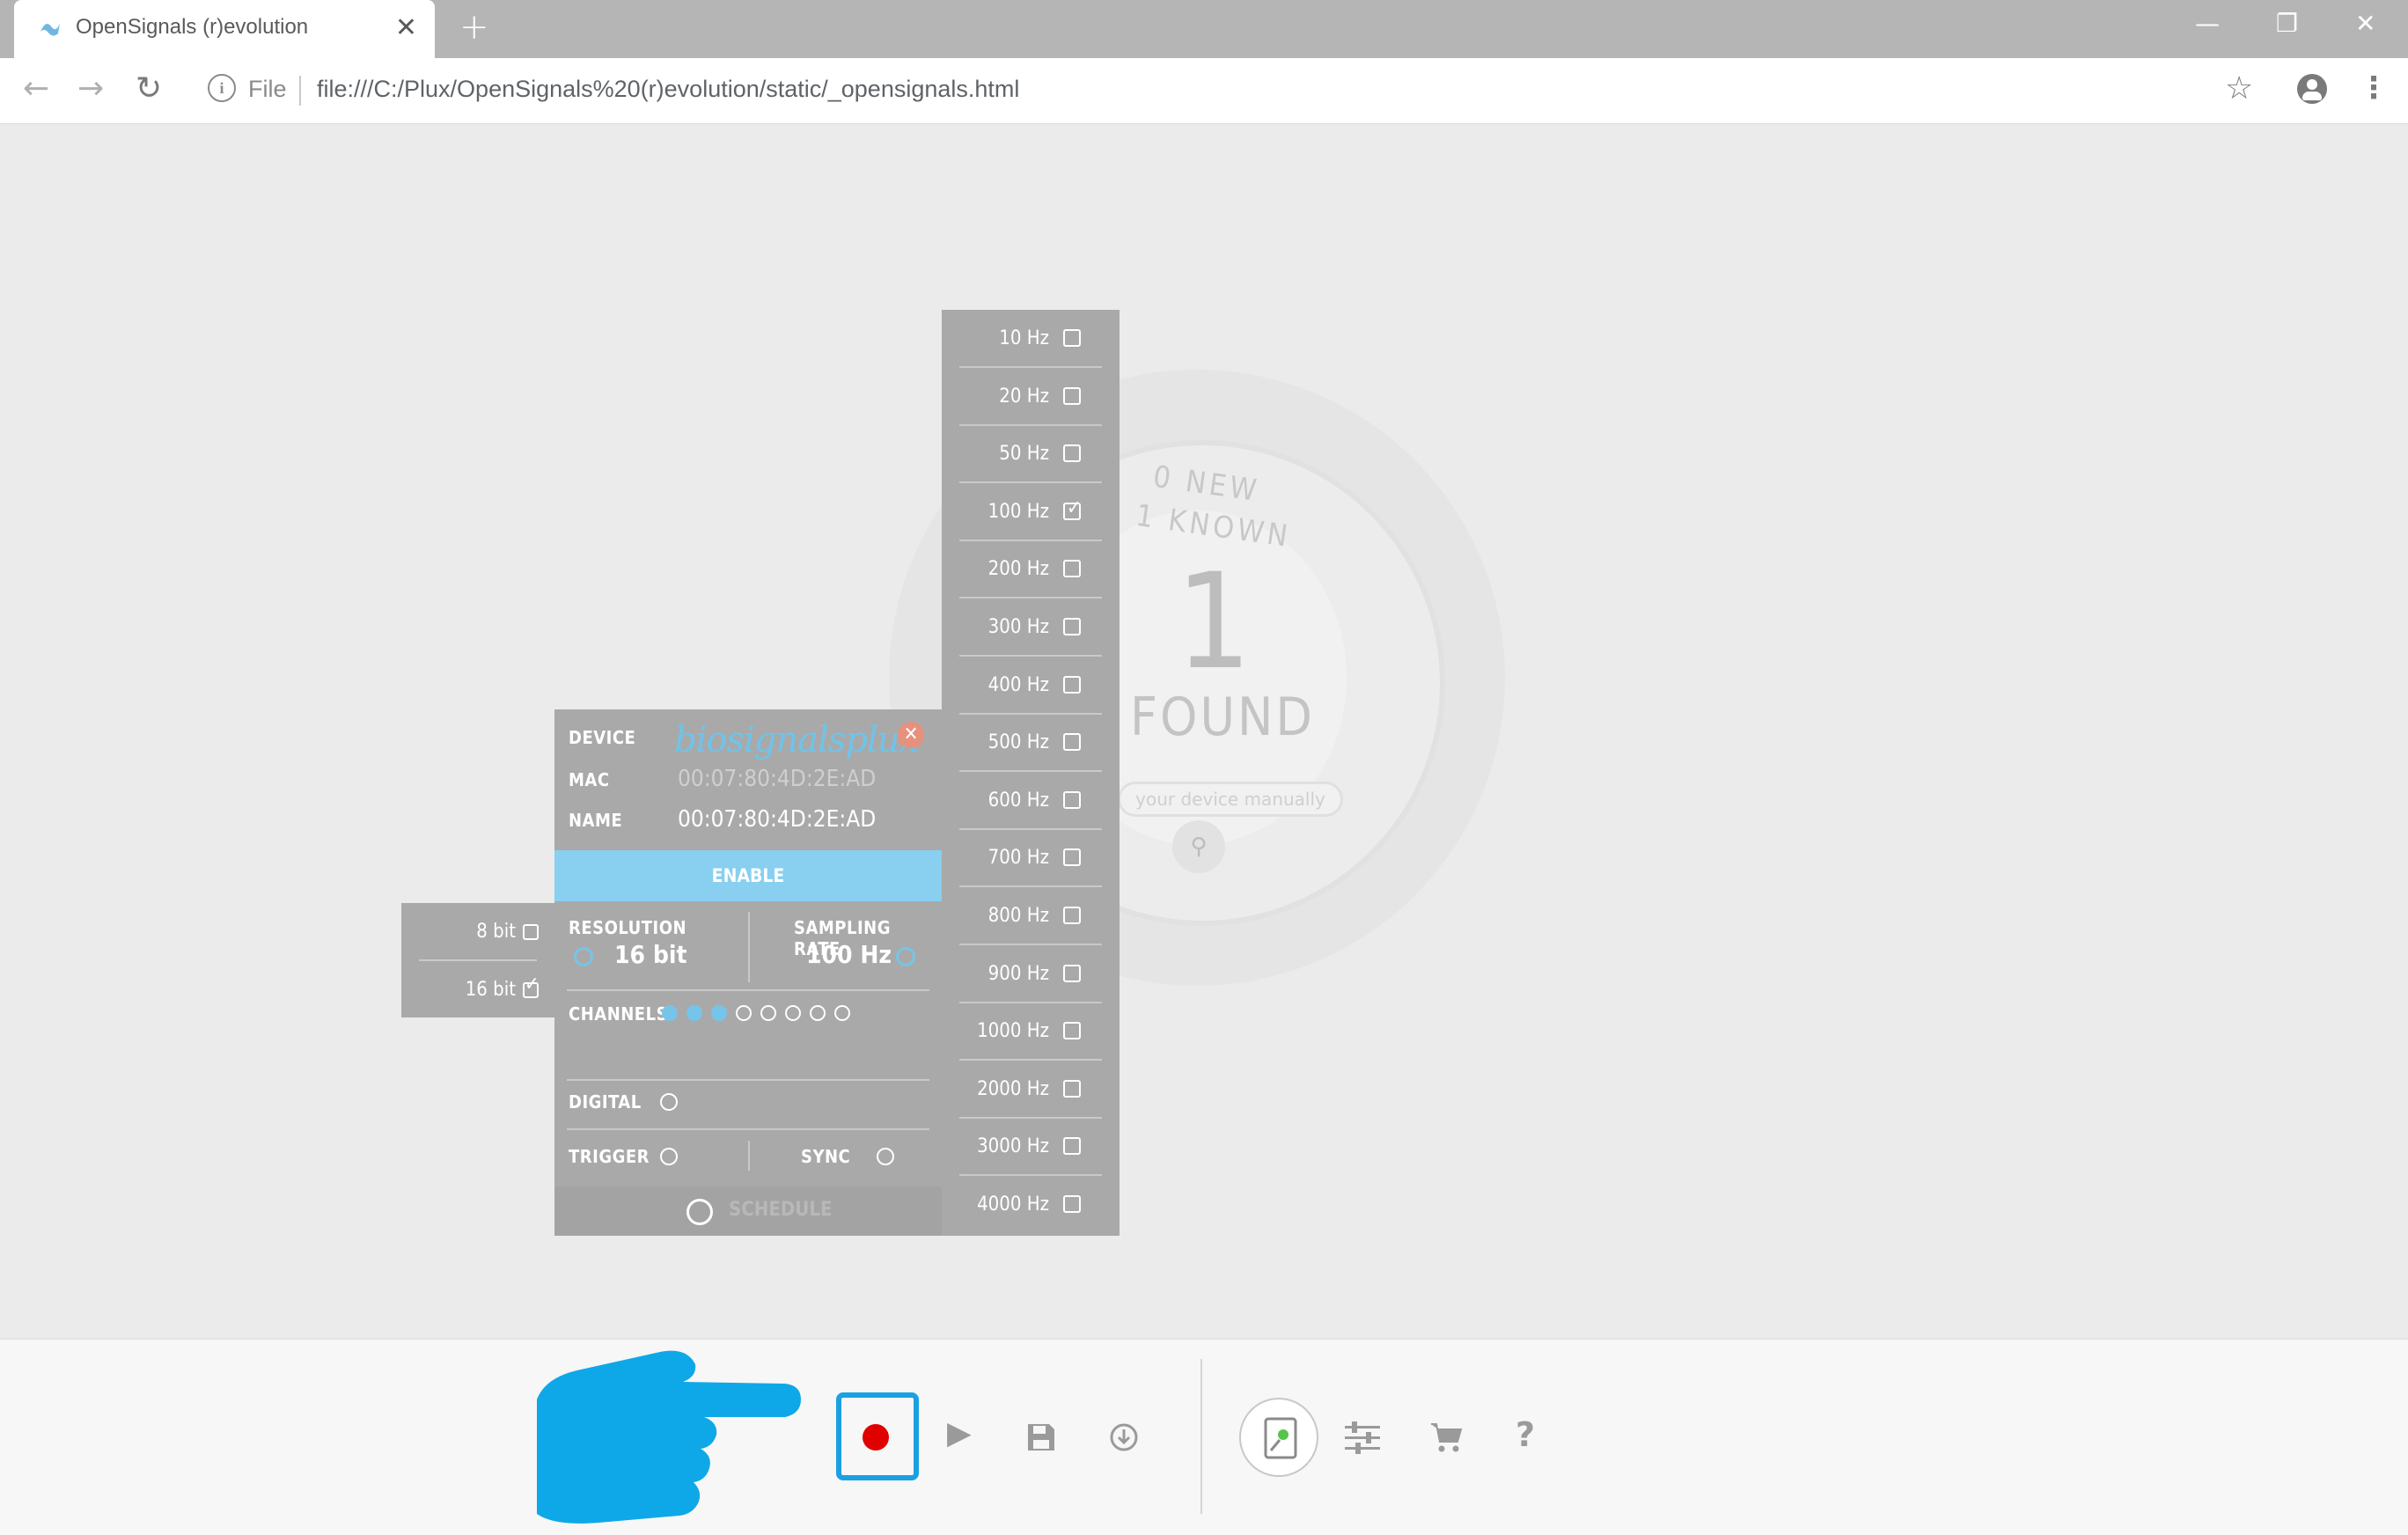 This screenshot has height=1535, width=2408. I want to click on device-manager-button, so click(1278, 1437).